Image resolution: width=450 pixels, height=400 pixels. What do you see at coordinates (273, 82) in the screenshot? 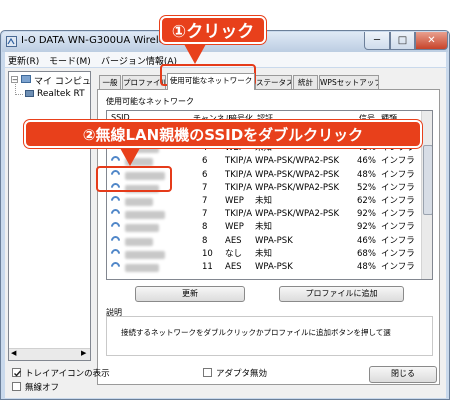
I see `tab-status: ステータス` at bounding box center [273, 82].